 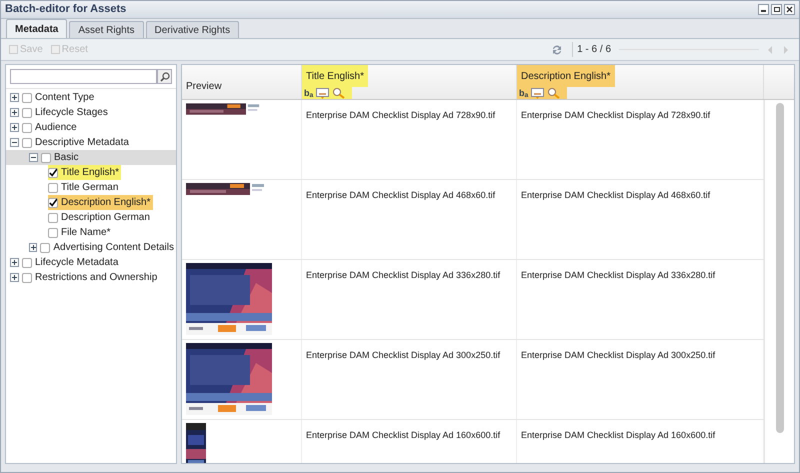 What do you see at coordinates (37, 28) in the screenshot?
I see `tab: Metadata` at bounding box center [37, 28].